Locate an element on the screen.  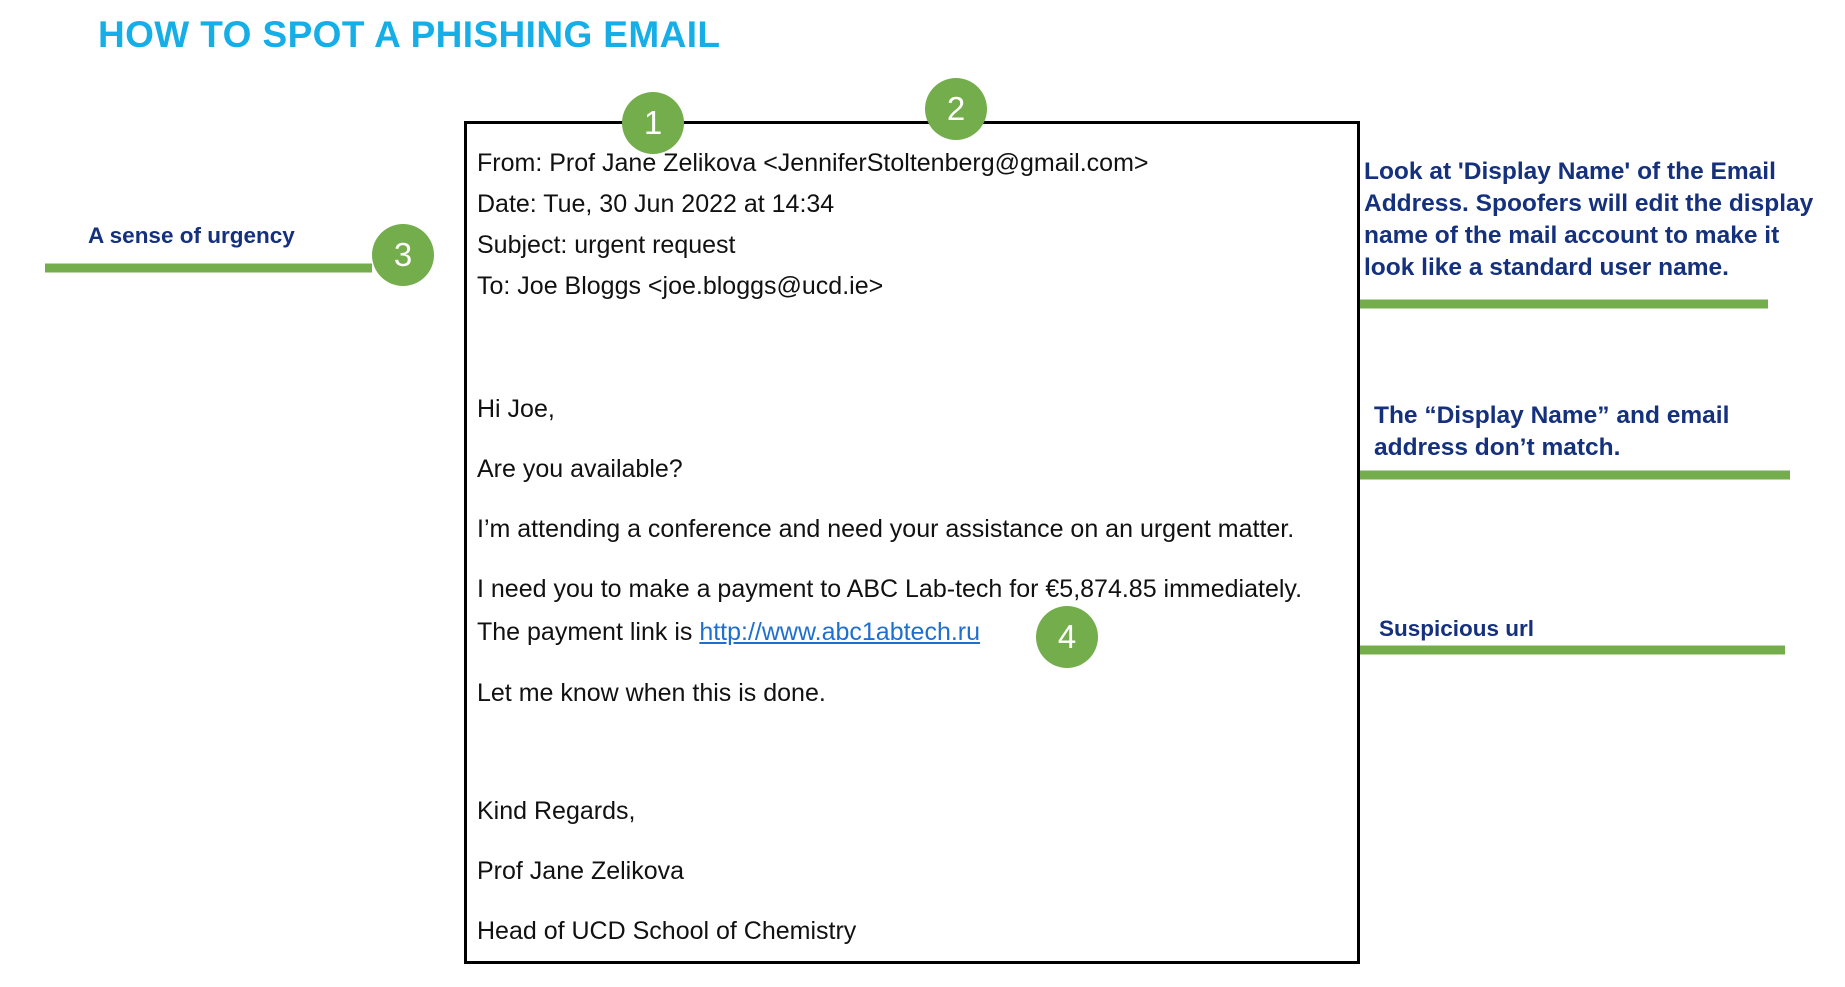
email-date-line: Date: Tue, 30 Jun 2022 at 14:34 is located at coordinates (656, 204).